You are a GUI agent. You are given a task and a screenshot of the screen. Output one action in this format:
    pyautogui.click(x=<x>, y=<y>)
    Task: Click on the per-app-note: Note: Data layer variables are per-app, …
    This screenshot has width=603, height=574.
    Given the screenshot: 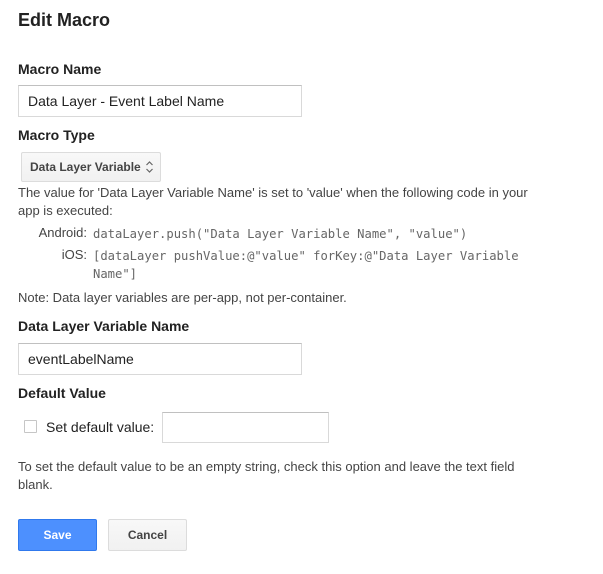 What is the action you would take?
    pyautogui.click(x=182, y=297)
    